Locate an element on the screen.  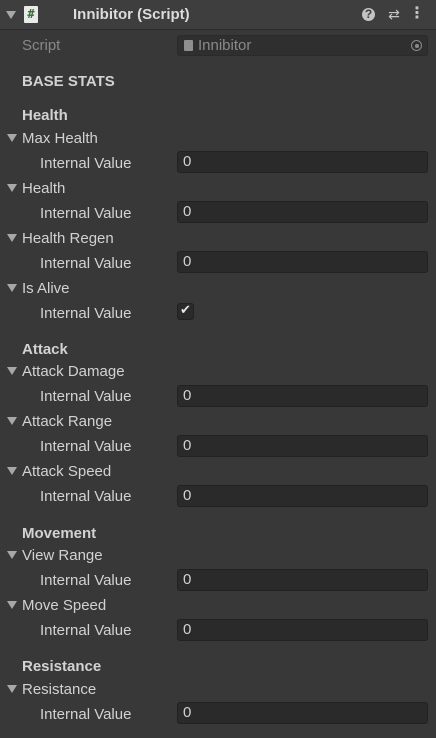
help-icon: ? is located at coordinates (368, 14).